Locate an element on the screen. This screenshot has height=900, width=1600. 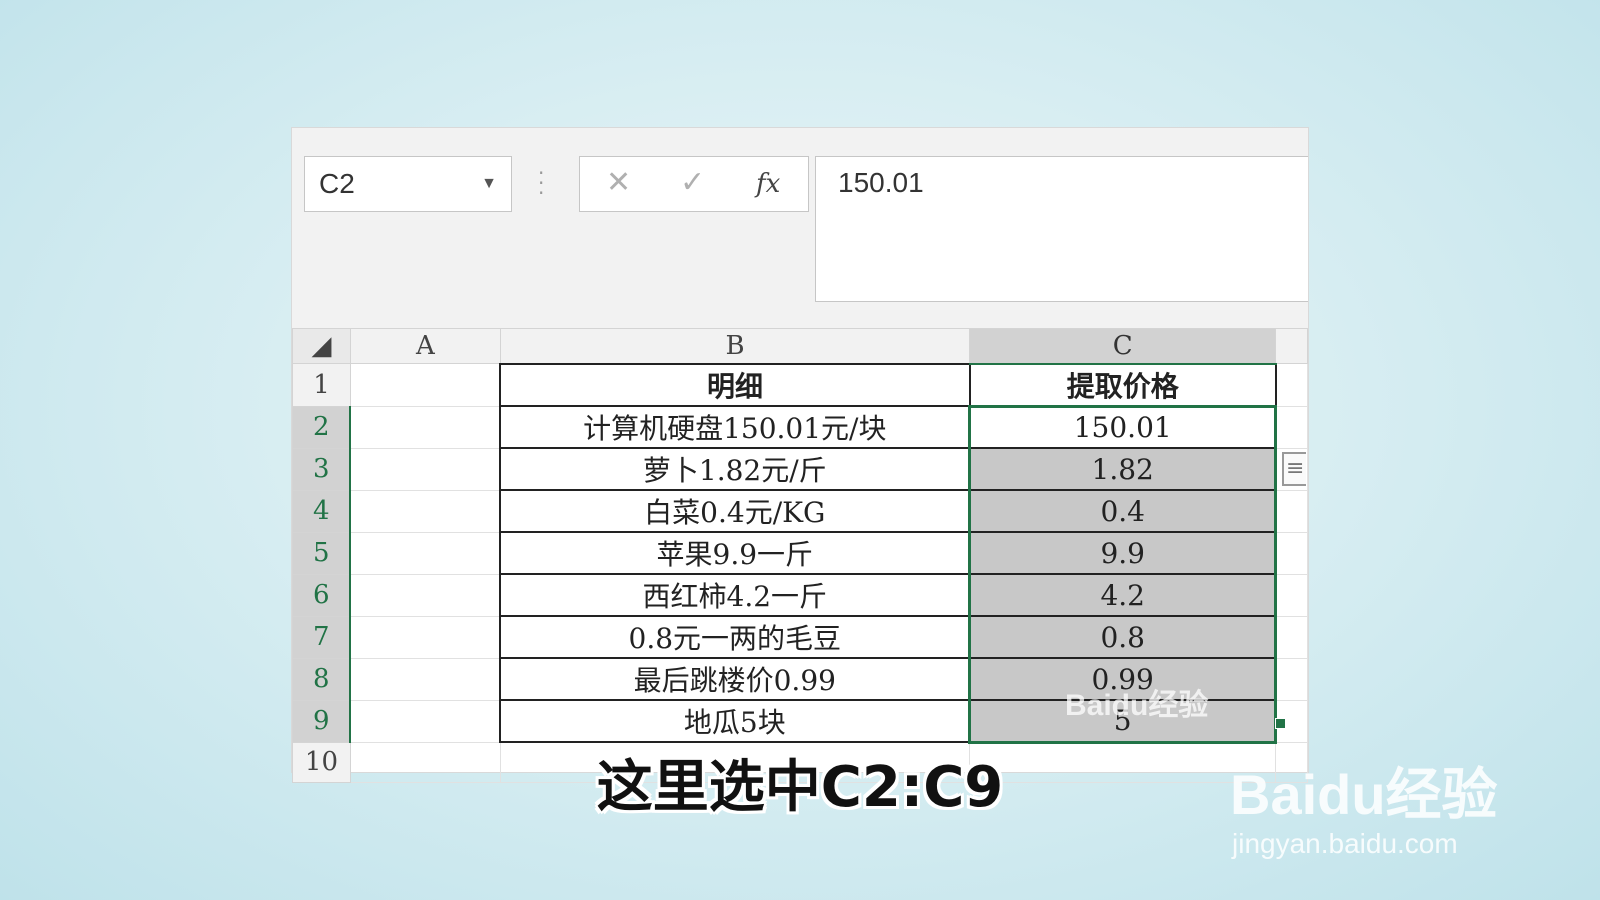
table-row: 7 0.8元一两的毛豆 0.8 is located at coordinates (800, 637).